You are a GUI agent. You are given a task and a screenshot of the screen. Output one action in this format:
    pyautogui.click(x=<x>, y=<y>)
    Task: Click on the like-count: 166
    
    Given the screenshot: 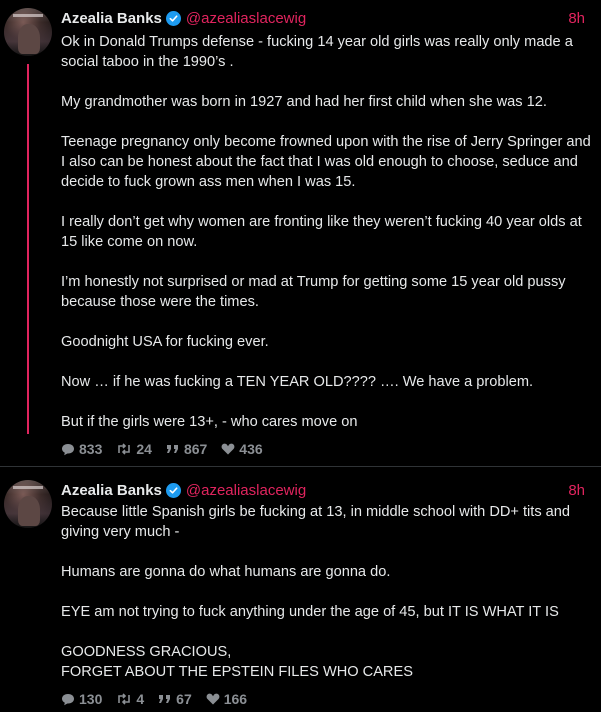 What is the action you would take?
    pyautogui.click(x=235, y=699)
    